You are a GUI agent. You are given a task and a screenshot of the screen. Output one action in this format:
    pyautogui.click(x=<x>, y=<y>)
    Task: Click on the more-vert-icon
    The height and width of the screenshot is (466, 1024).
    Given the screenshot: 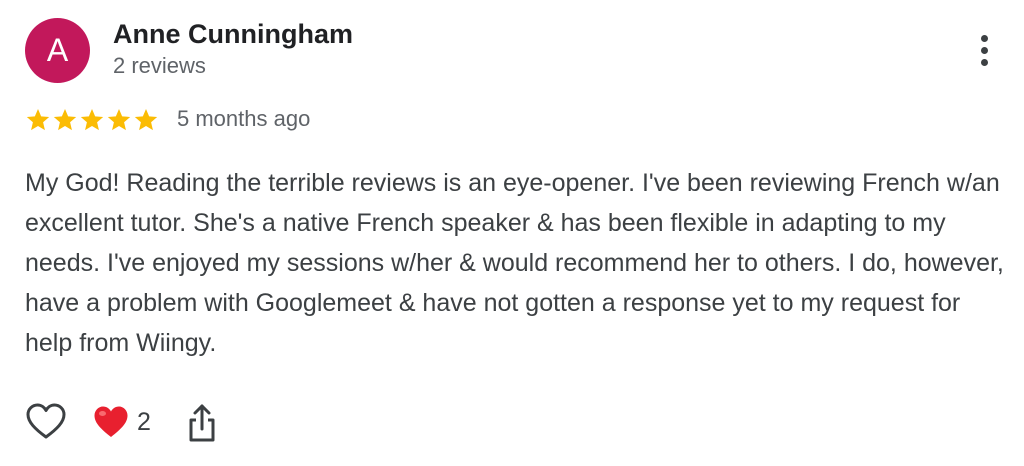 What is the action you would take?
    pyautogui.click(x=984, y=38)
    